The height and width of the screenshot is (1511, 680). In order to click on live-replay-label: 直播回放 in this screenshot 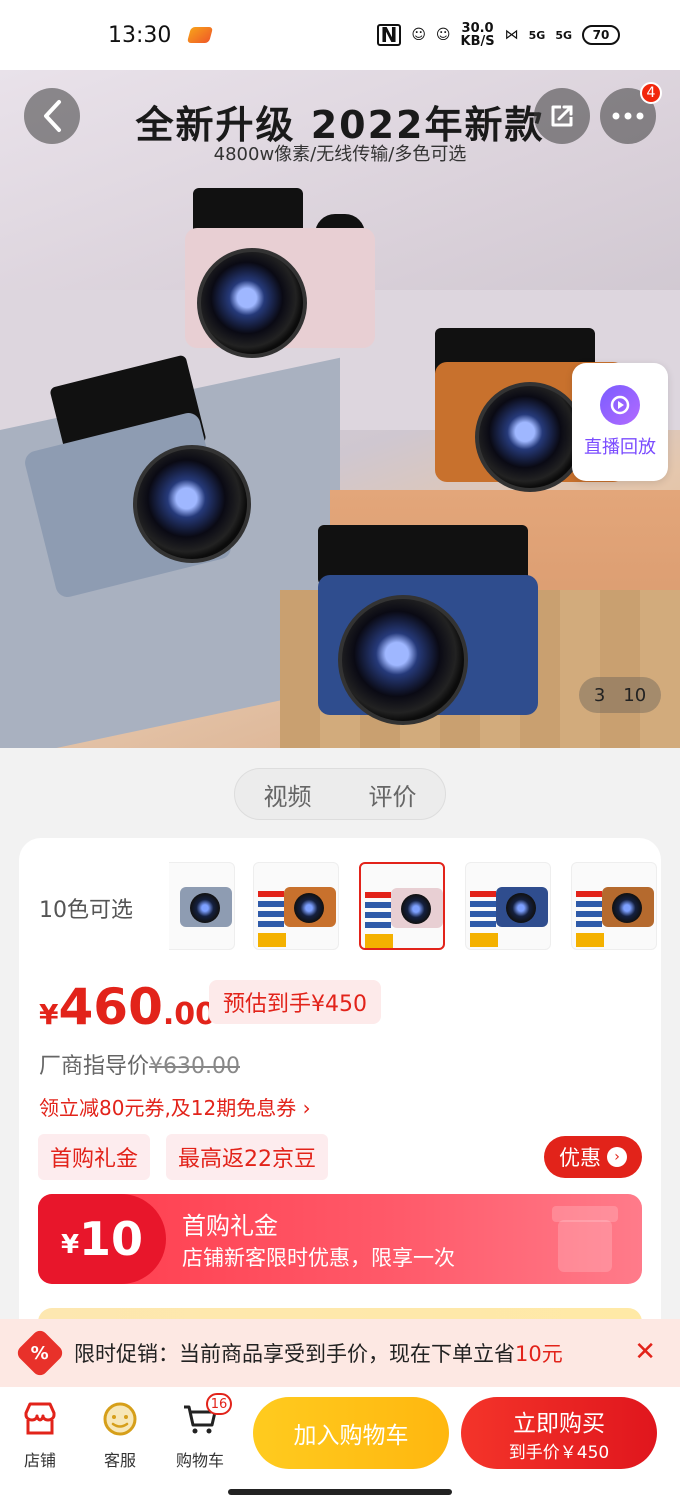, I will do `click(620, 447)`.